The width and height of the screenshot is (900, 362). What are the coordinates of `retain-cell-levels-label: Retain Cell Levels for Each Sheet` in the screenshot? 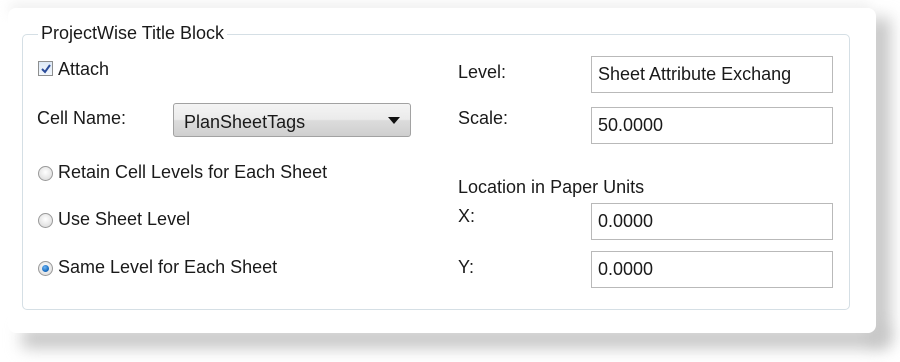 It's located at (192, 172).